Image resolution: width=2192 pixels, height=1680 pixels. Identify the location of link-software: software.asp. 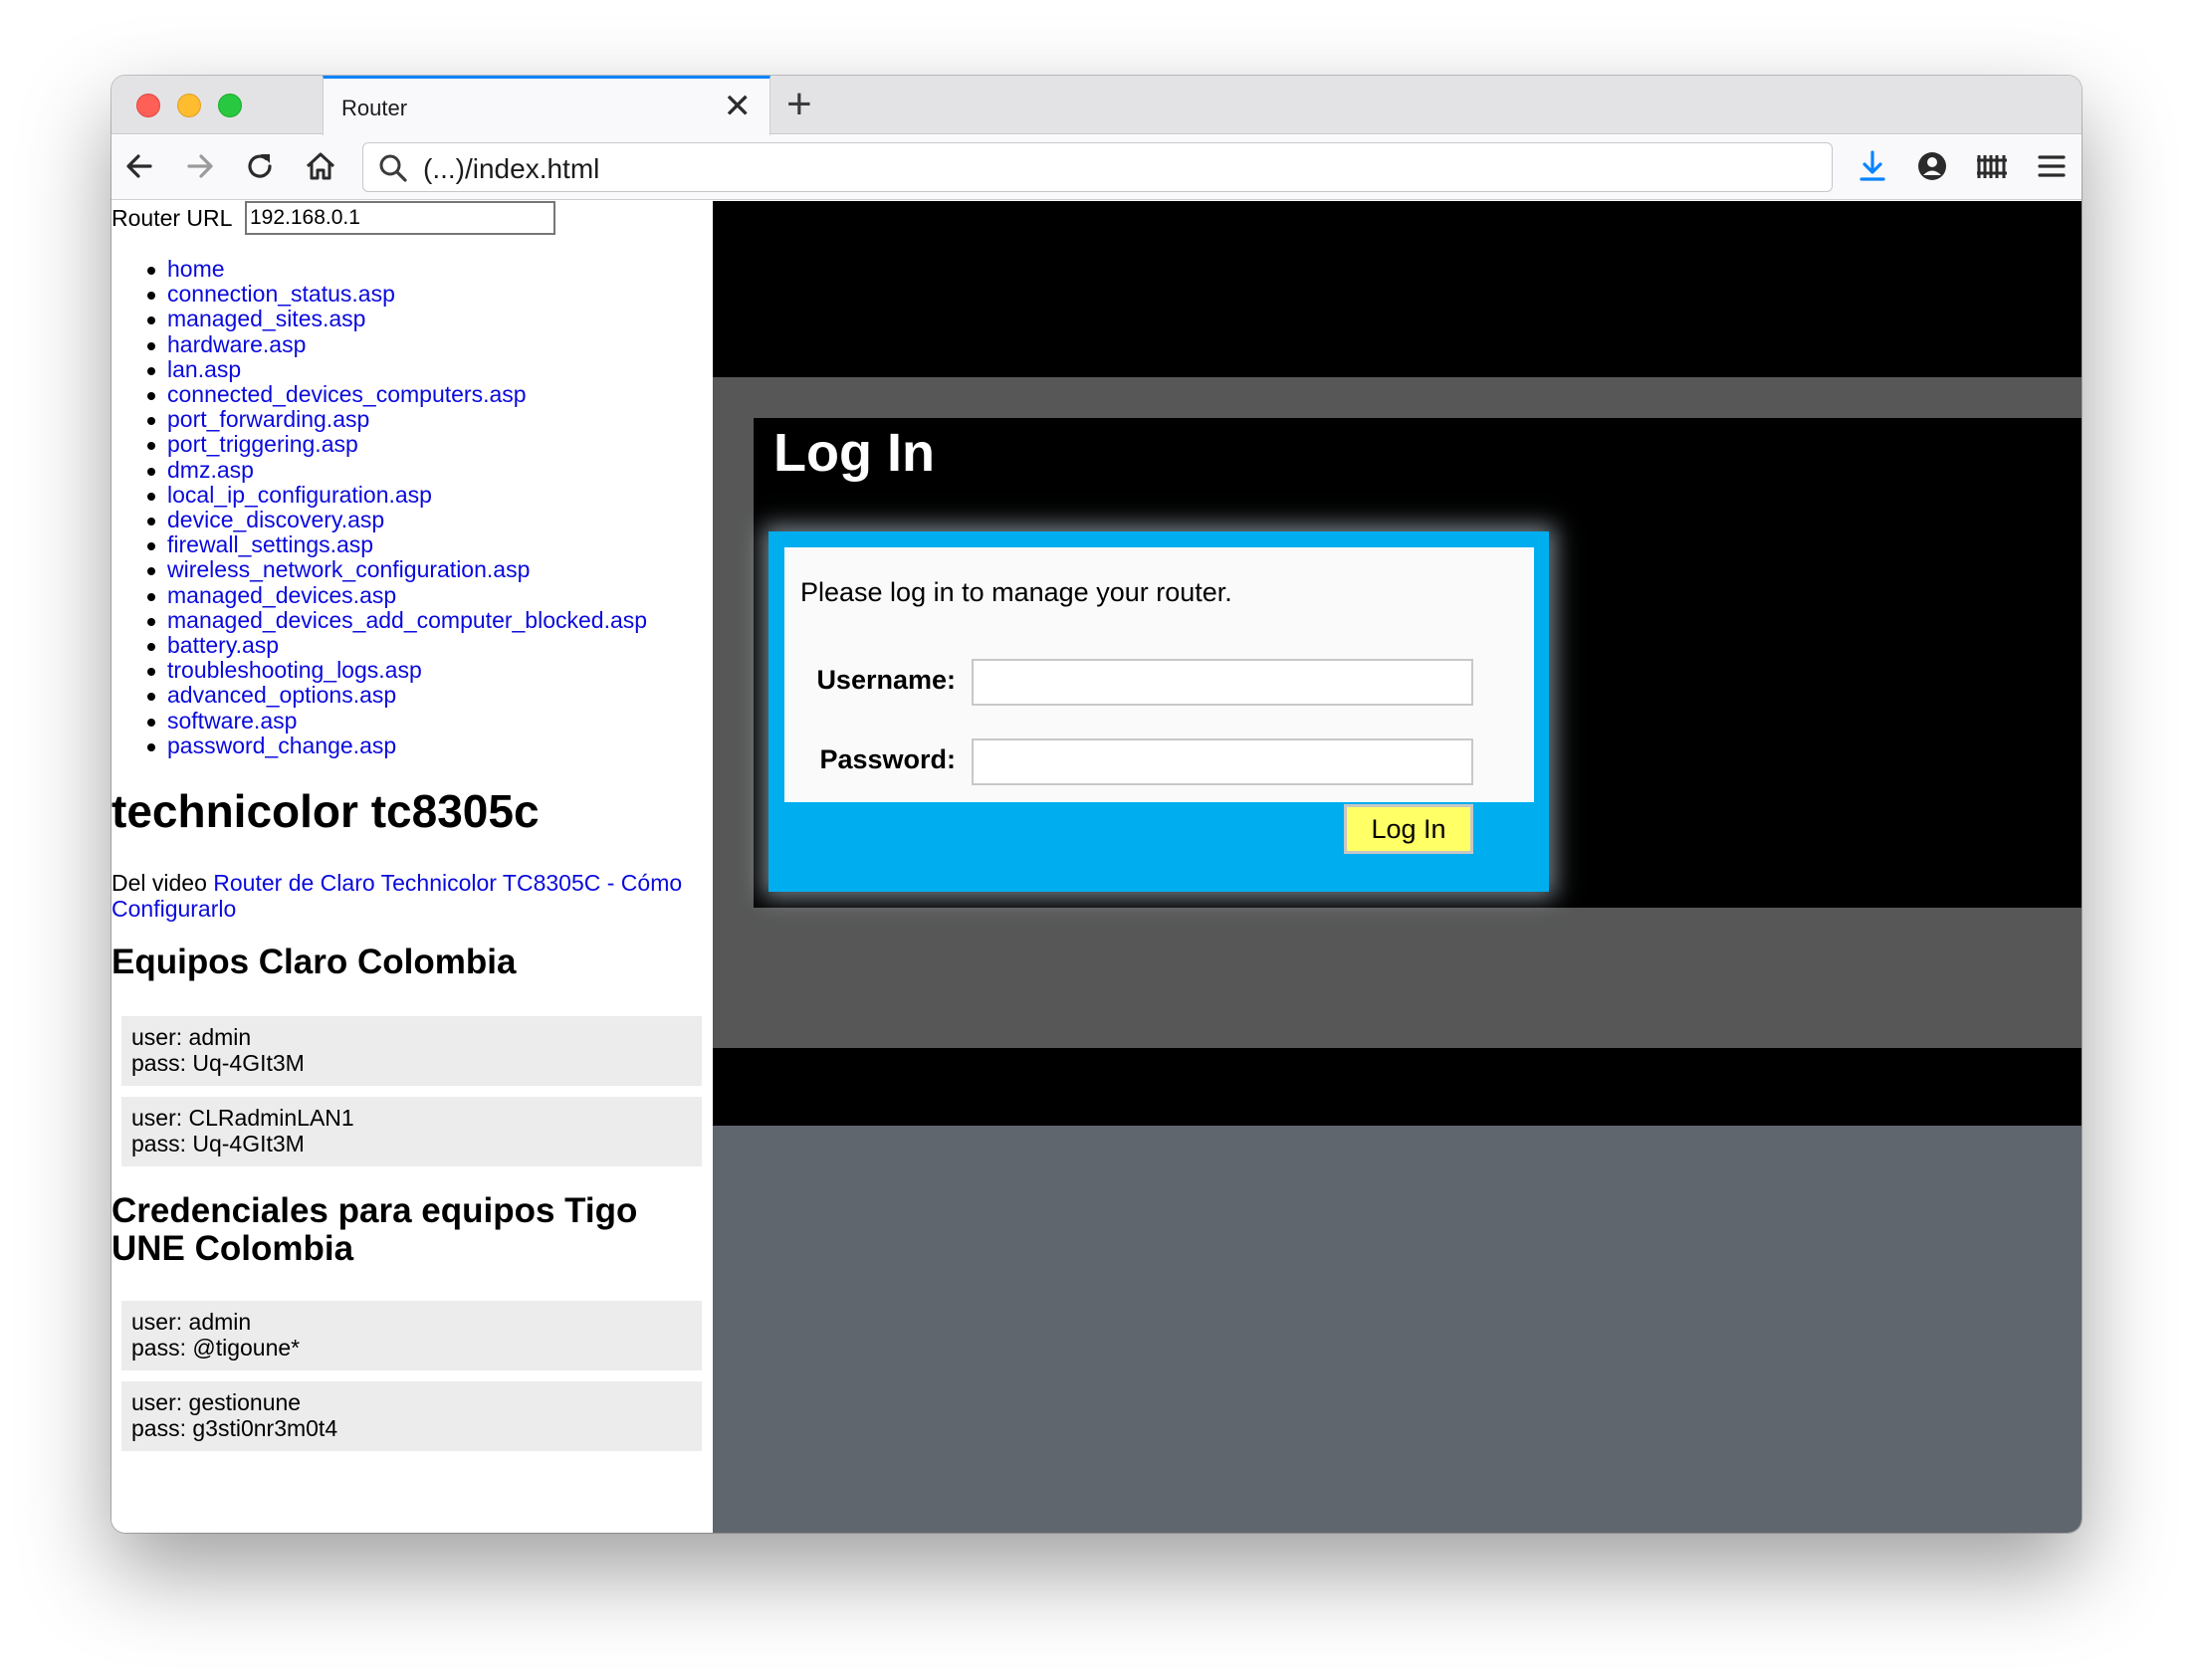
(232, 721).